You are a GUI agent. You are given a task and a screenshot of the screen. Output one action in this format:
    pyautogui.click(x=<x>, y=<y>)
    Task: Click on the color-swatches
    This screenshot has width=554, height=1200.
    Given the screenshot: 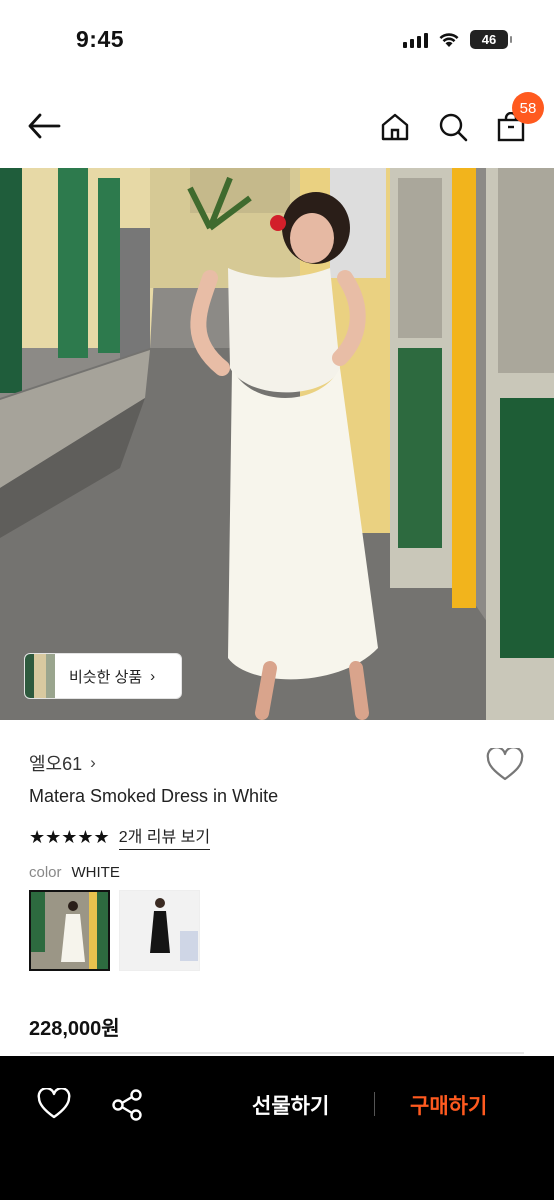 What is the action you would take?
    pyautogui.click(x=114, y=930)
    